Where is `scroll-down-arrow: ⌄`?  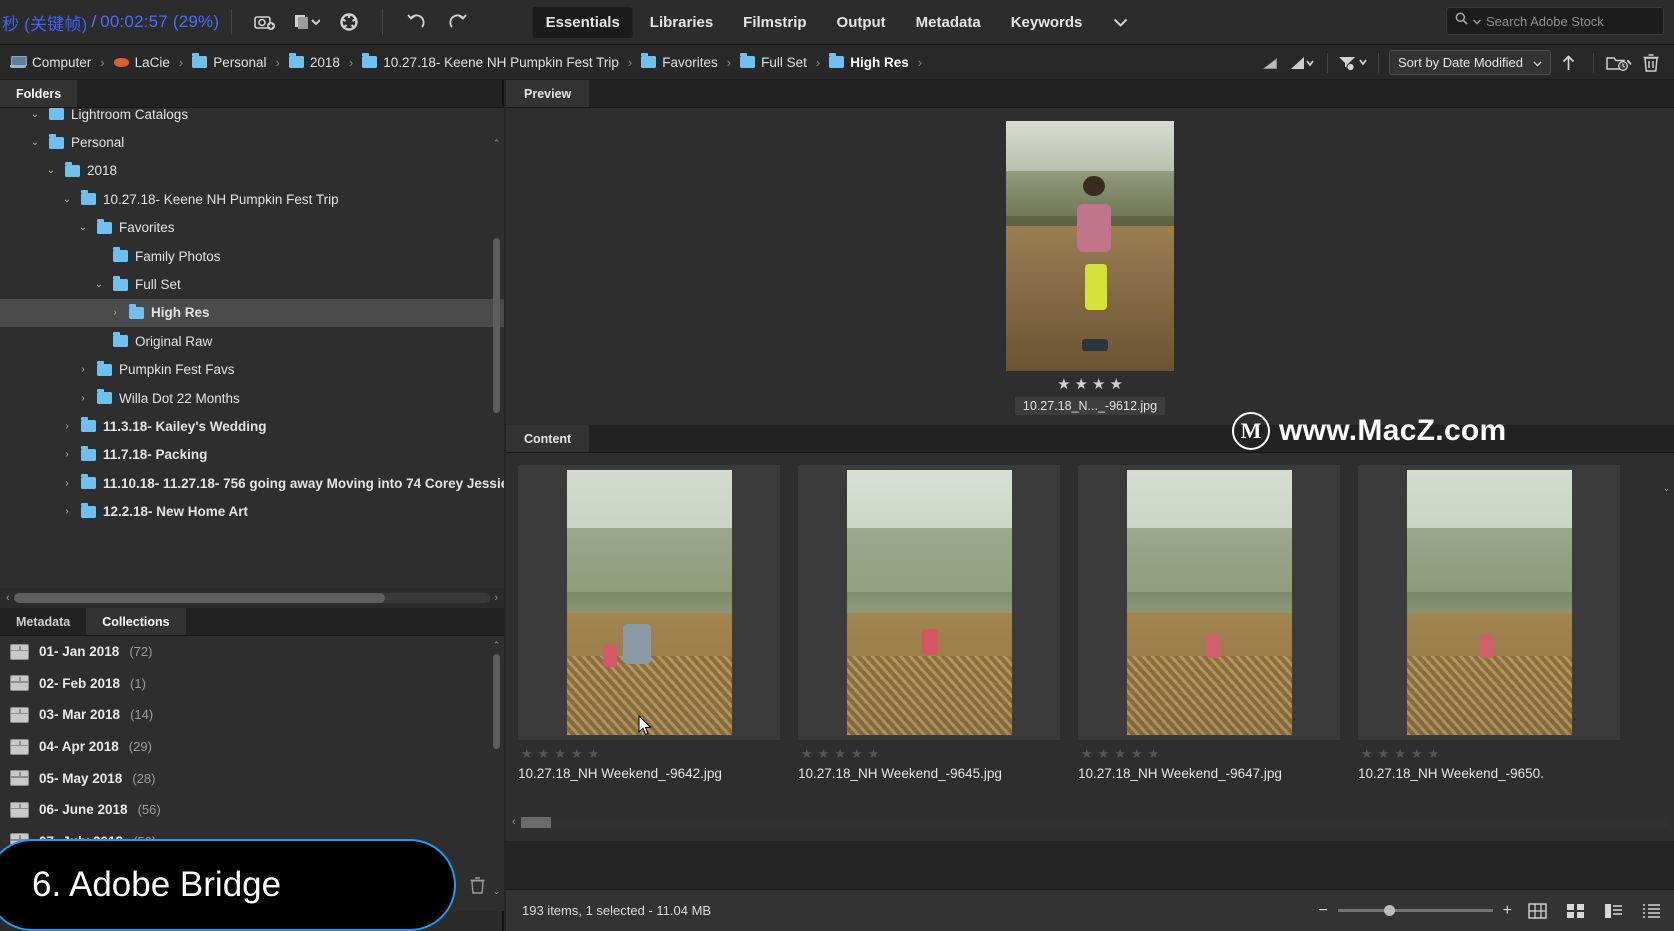
scroll-down-arrow: ⌄ is located at coordinates (496, 891).